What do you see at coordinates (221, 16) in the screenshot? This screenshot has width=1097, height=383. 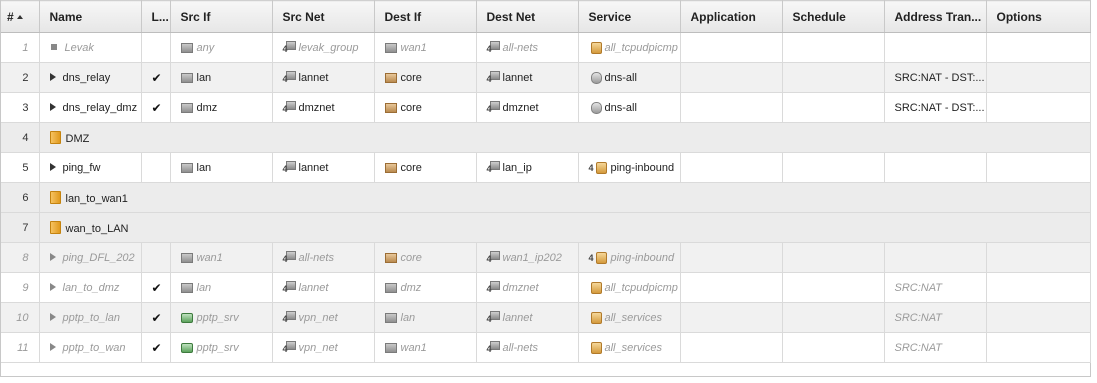 I see `column-header-src-if: Src If` at bounding box center [221, 16].